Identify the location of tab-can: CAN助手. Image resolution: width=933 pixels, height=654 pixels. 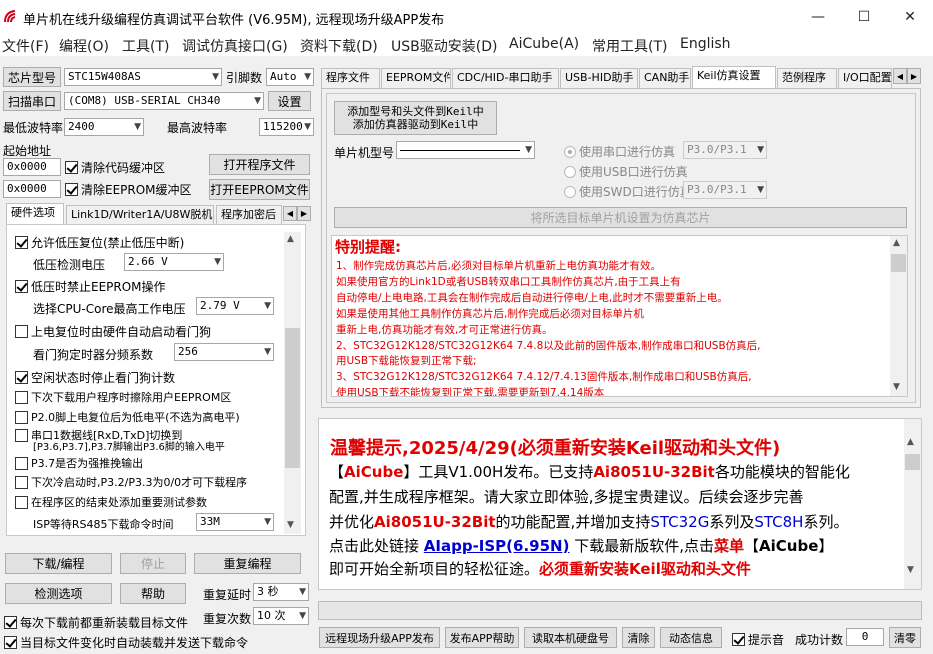
(665, 78).